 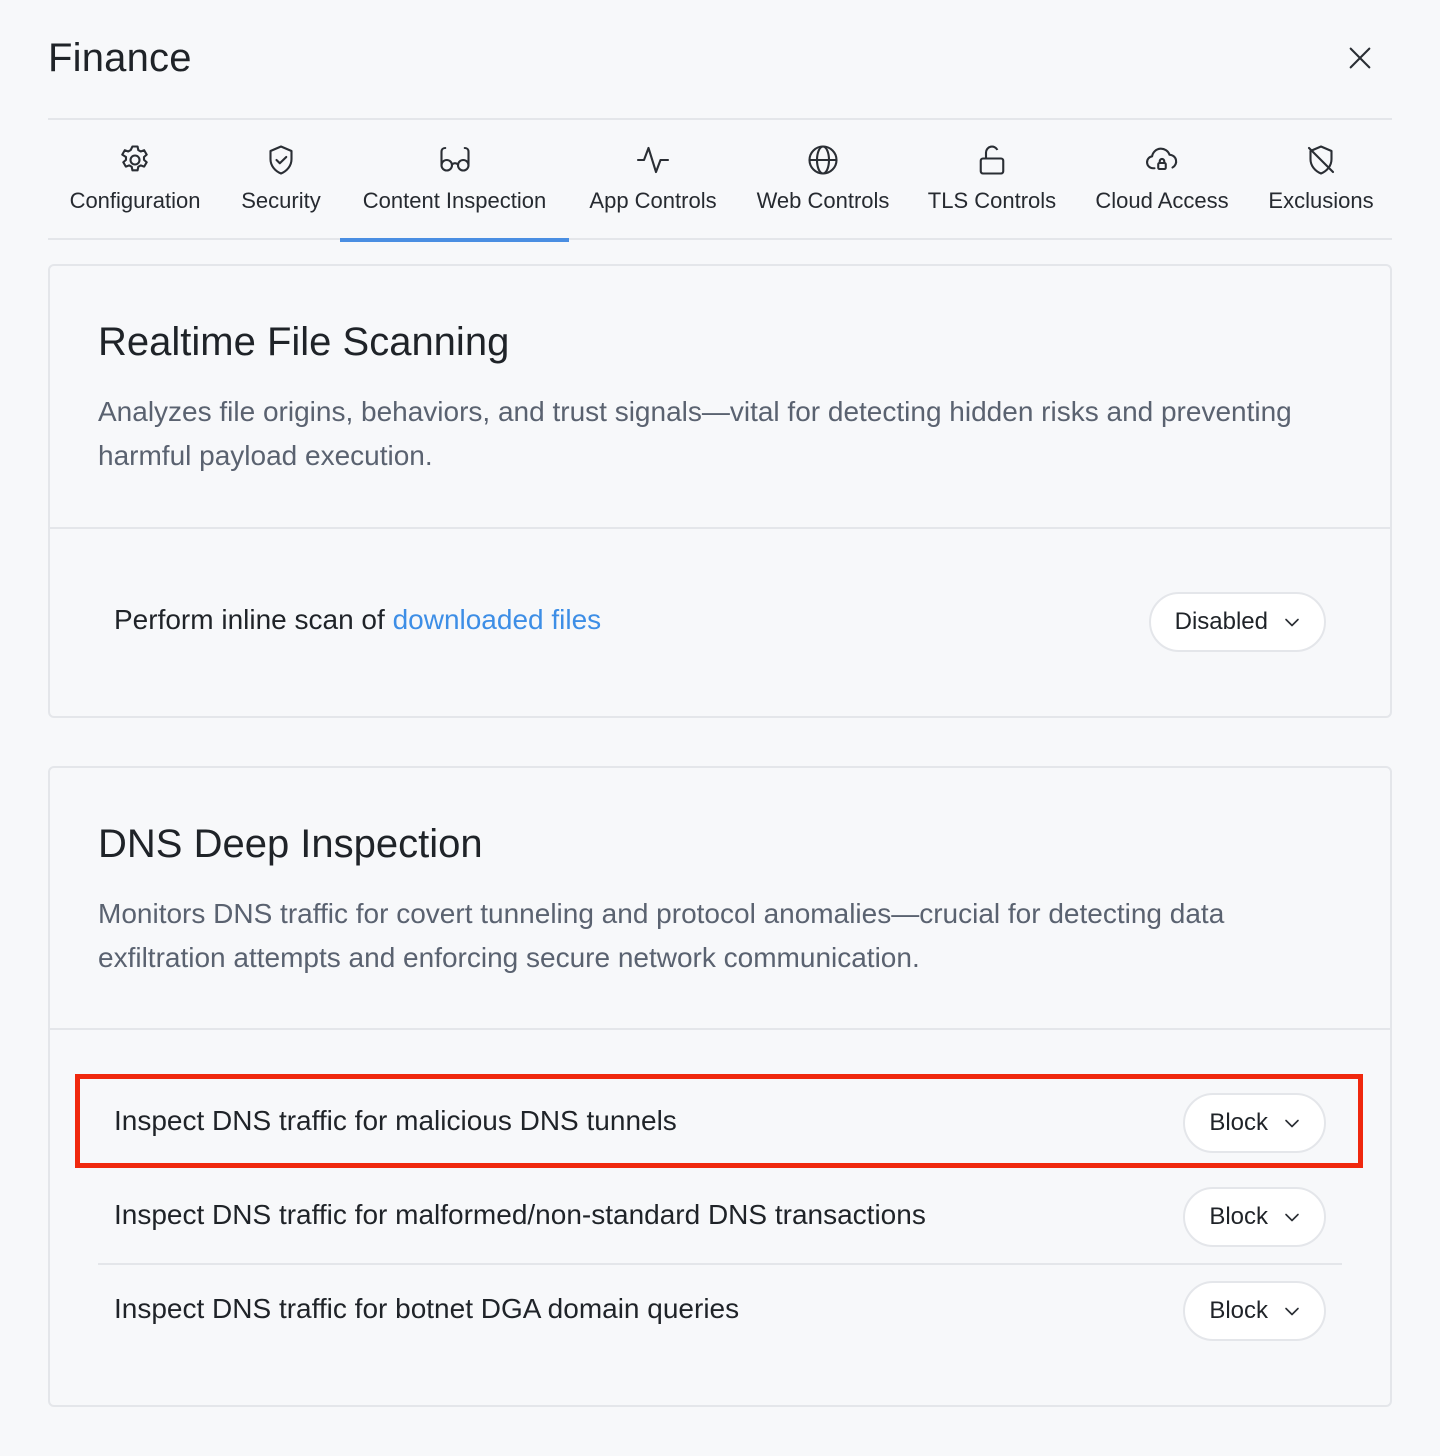 What do you see at coordinates (653, 180) in the screenshot?
I see `tab-app-controls: App Controls` at bounding box center [653, 180].